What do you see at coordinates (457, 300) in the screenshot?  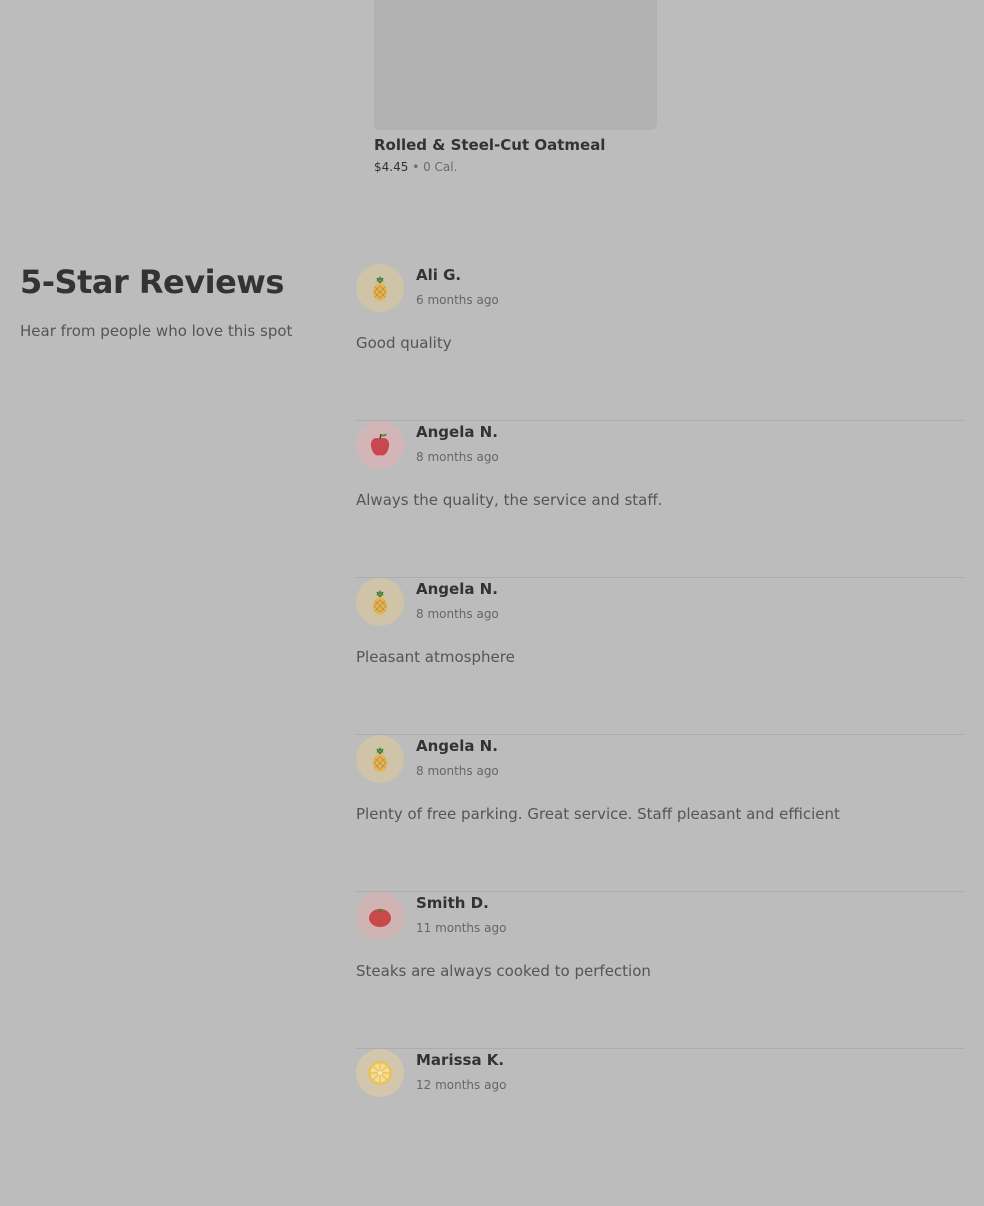 I see `review-date: 6 months ago` at bounding box center [457, 300].